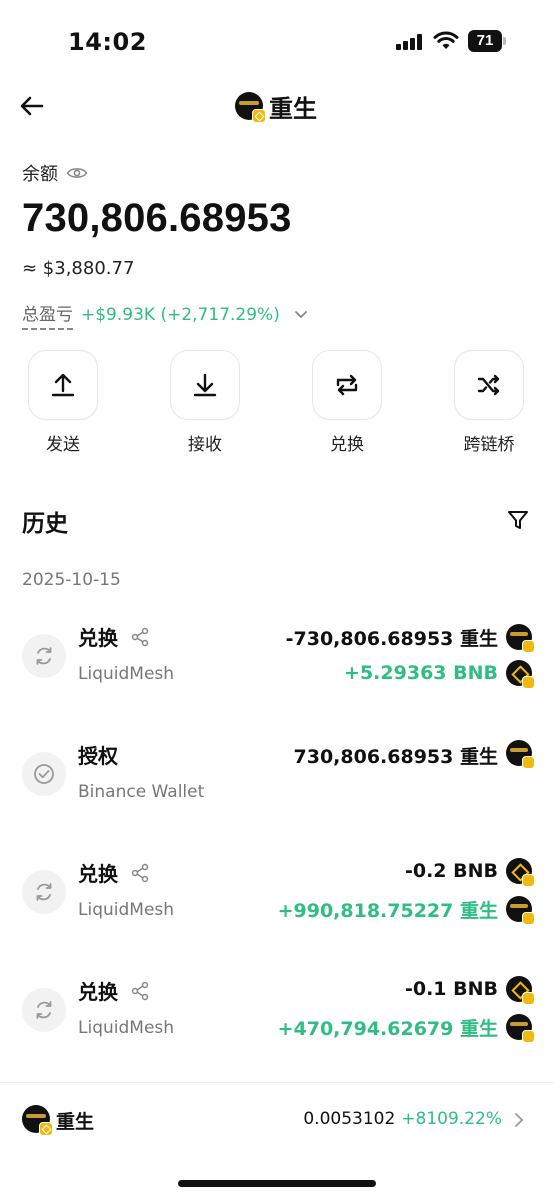  I want to click on history-title: 历史, so click(45, 524).